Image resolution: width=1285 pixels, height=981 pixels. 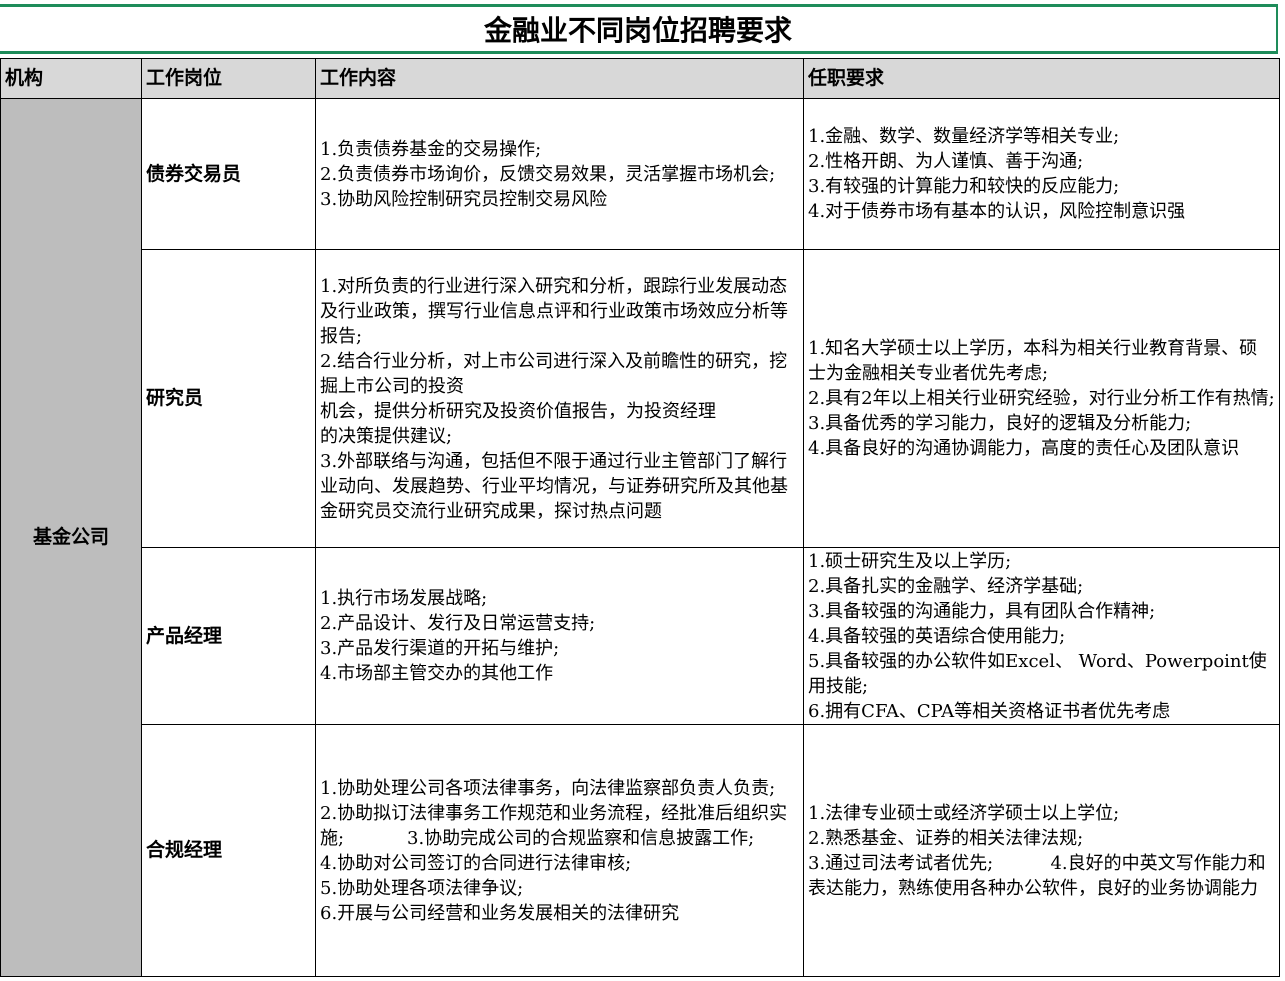 I want to click on content-line: 4.协助对公司签订的合同进行法律审核;, so click(x=476, y=863).